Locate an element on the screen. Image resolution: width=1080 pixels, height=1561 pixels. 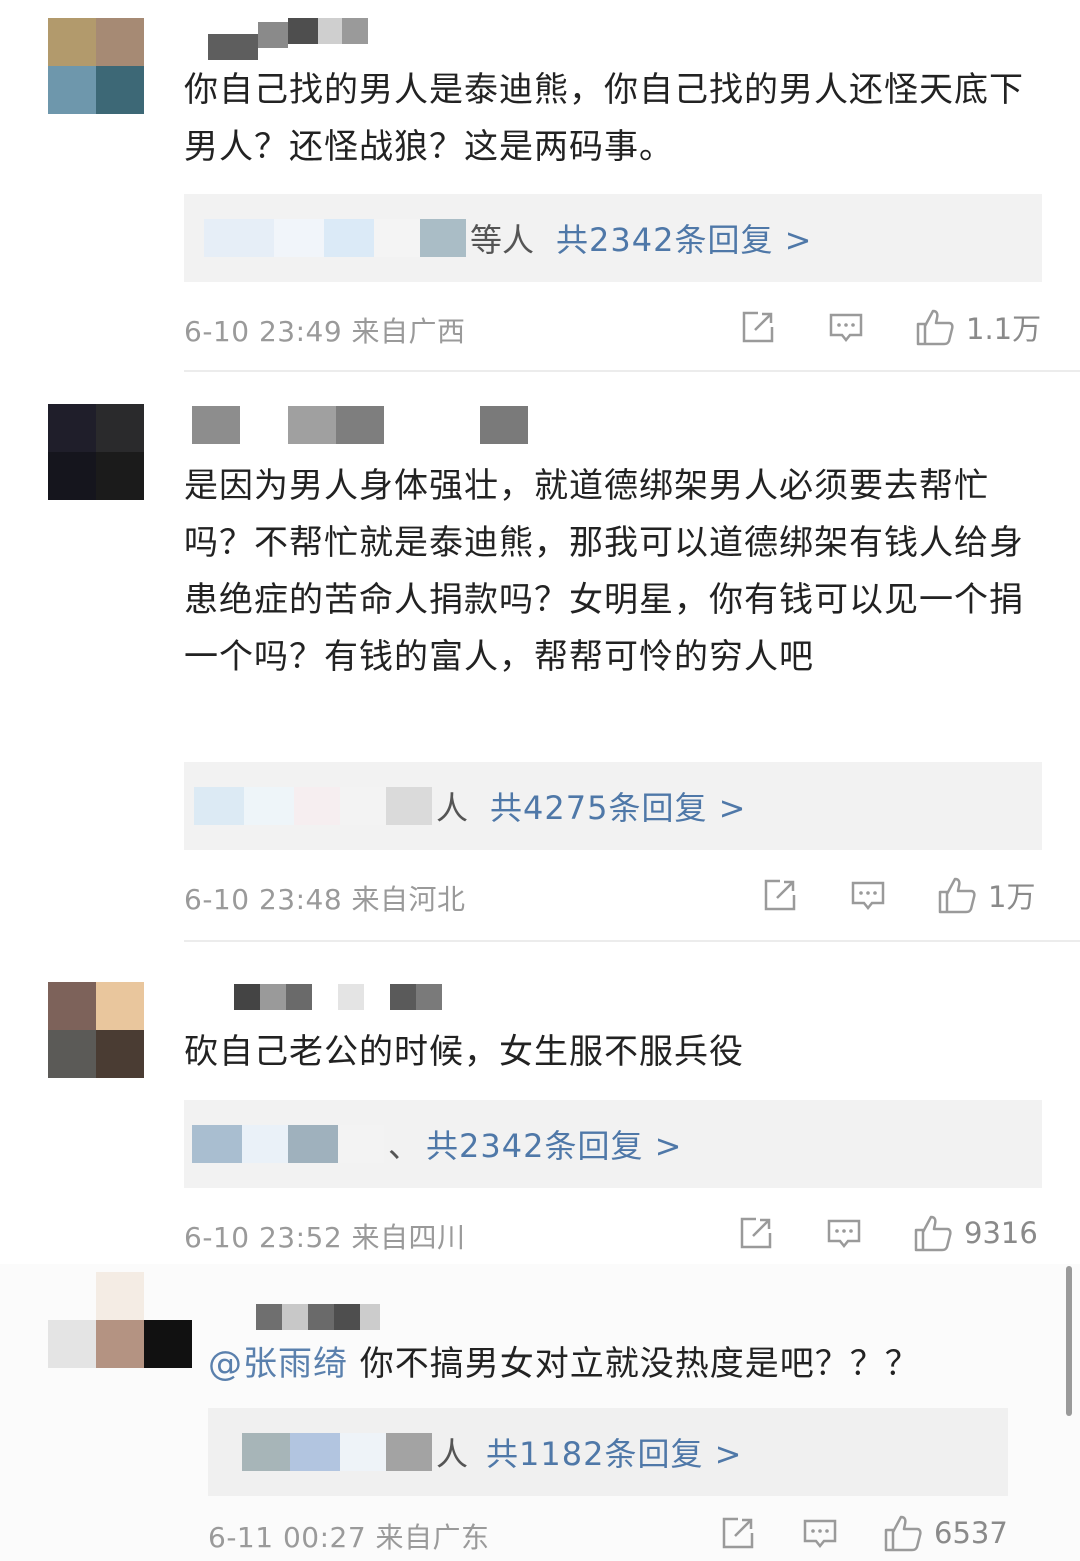
comment-text-content: 你不搞男女对立就没热度是吧？？？ is located at coordinates (634, 1364).